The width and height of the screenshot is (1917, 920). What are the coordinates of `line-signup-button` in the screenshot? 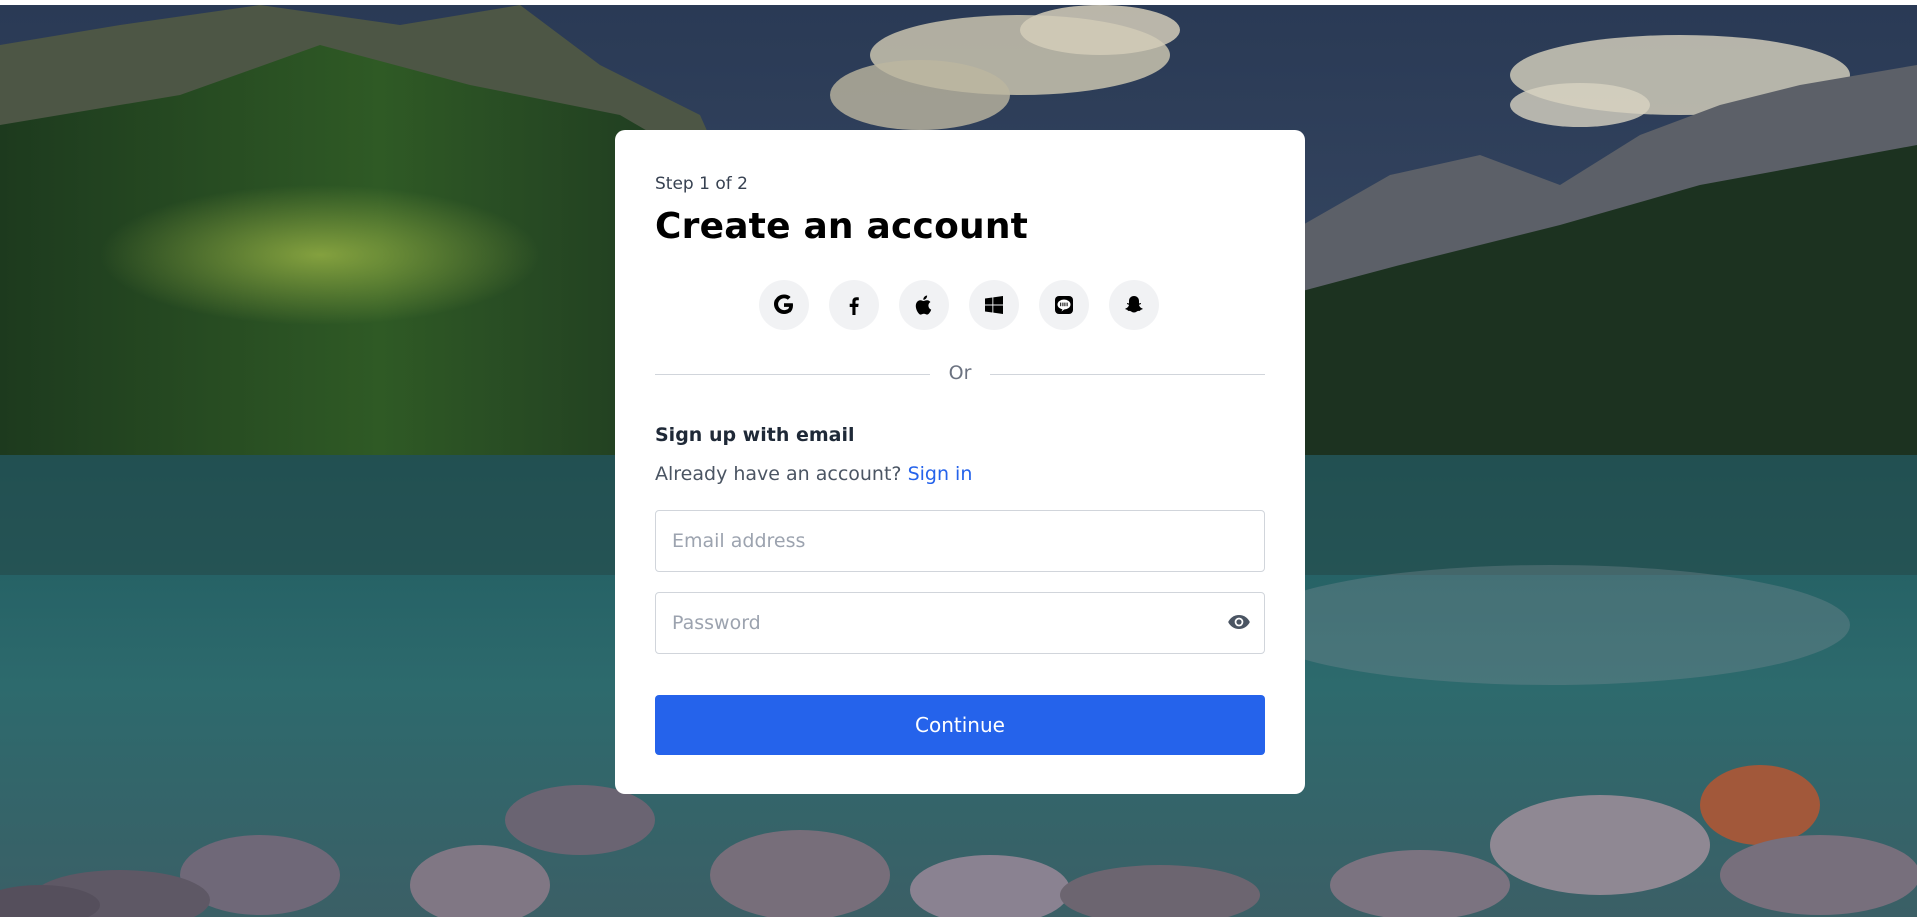 It's located at (1064, 305).